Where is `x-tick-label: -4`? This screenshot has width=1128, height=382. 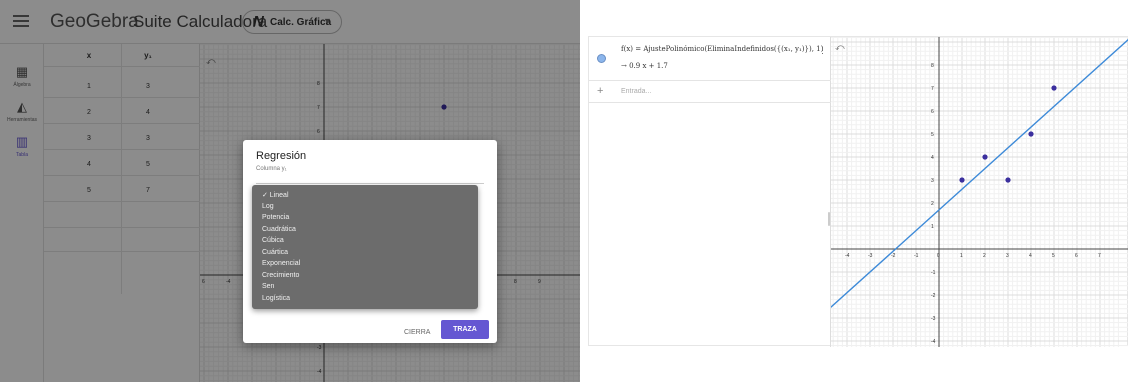 x-tick-label: -4 is located at coordinates (847, 256).